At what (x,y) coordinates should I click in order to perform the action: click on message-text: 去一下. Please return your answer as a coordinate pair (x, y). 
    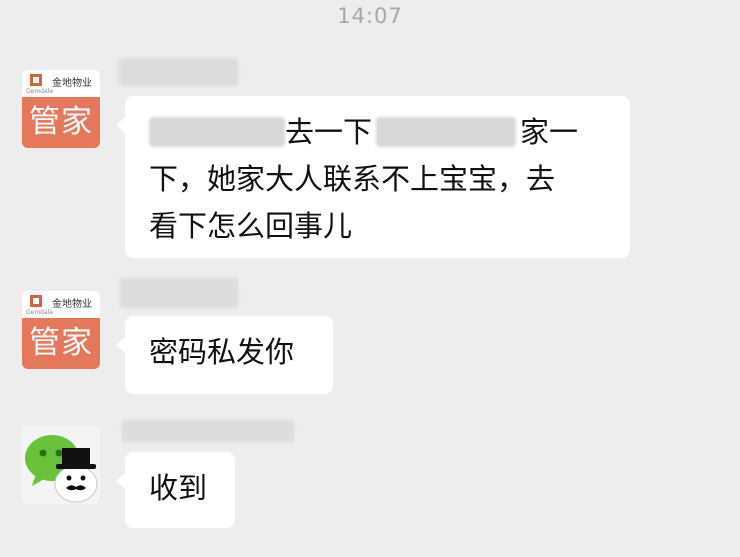
    Looking at the image, I should click on (329, 132).